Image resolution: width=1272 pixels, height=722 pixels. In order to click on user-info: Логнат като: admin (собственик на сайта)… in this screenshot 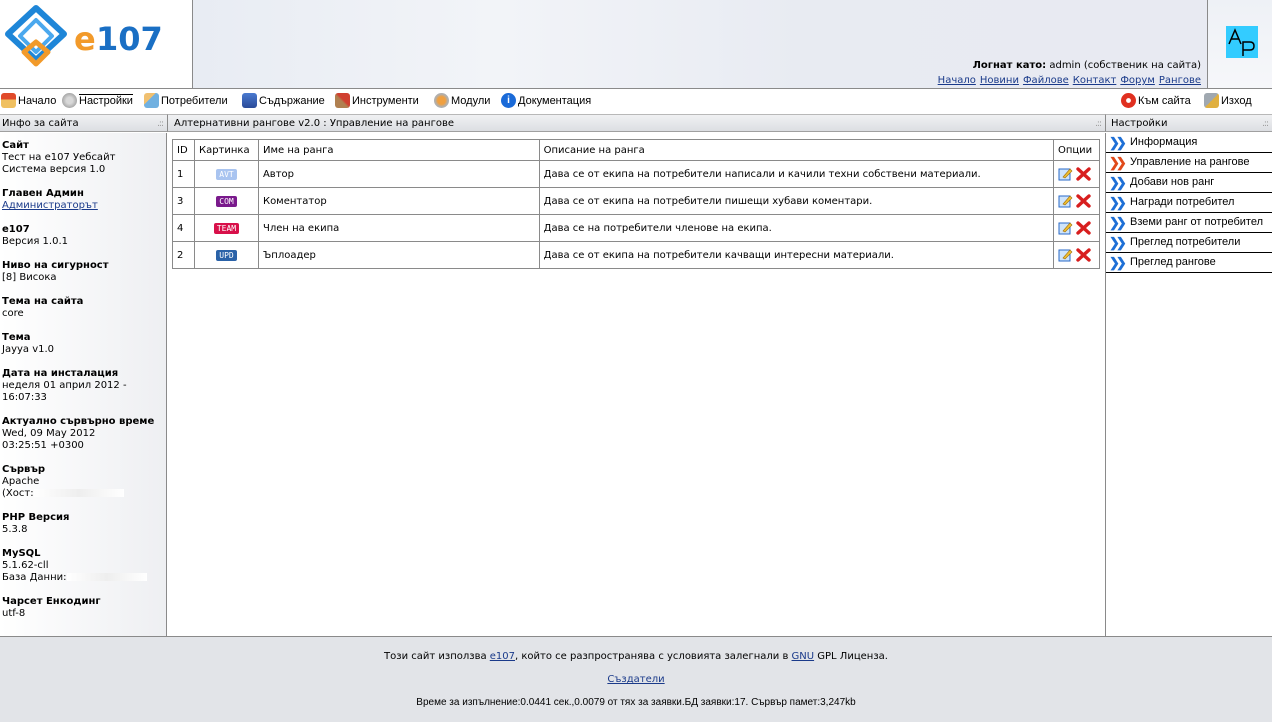, I will do `click(1067, 73)`.